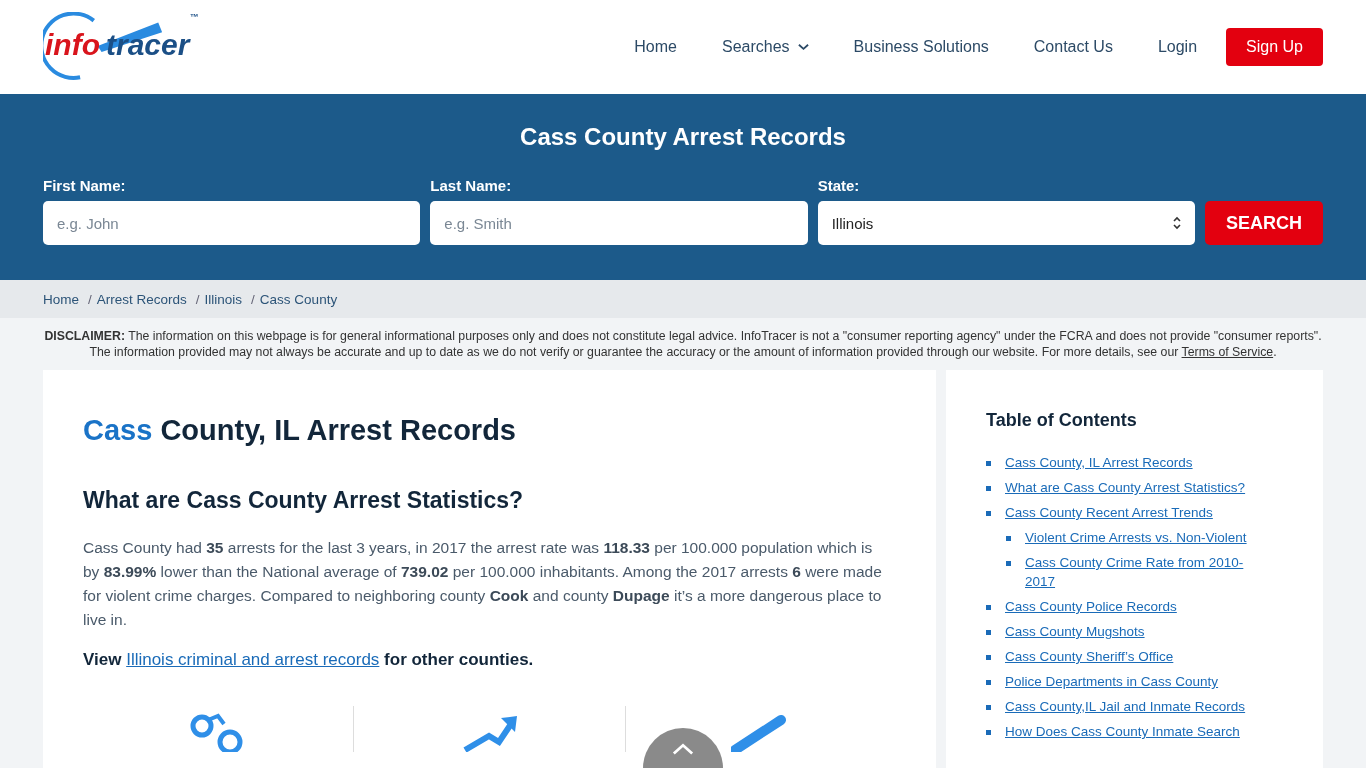 The height and width of the screenshot is (768, 1366). I want to click on toc-title: Table of Contents, so click(1062, 420).